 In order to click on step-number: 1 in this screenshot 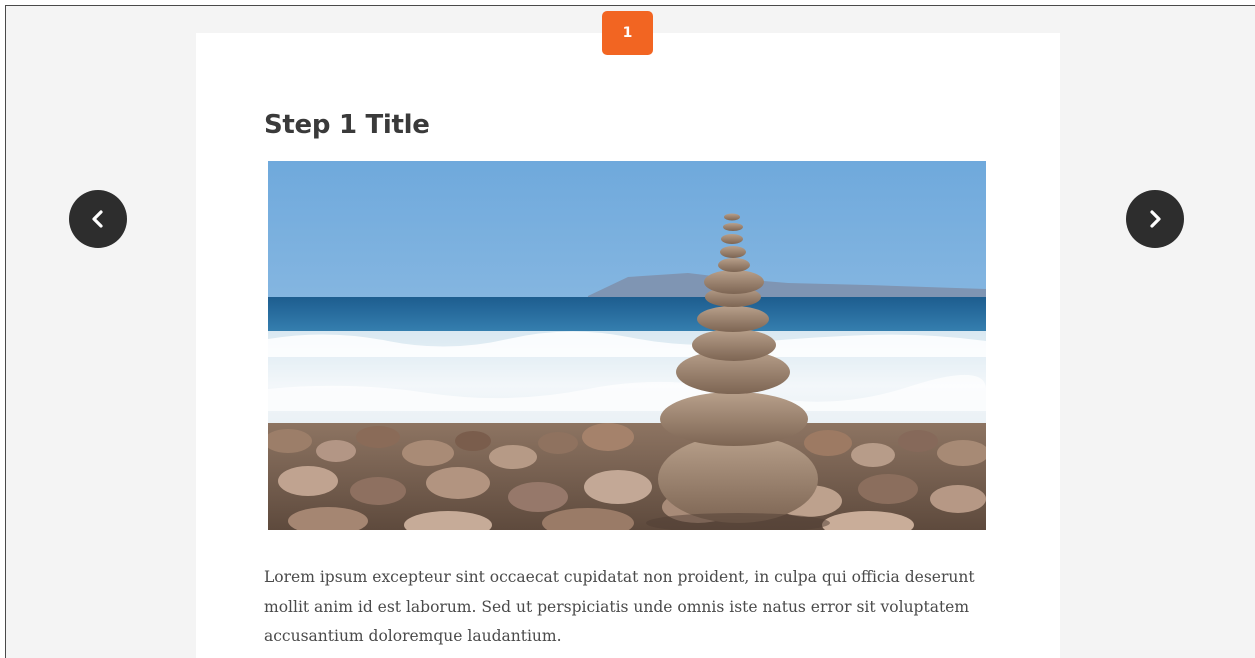, I will do `click(627, 33)`.